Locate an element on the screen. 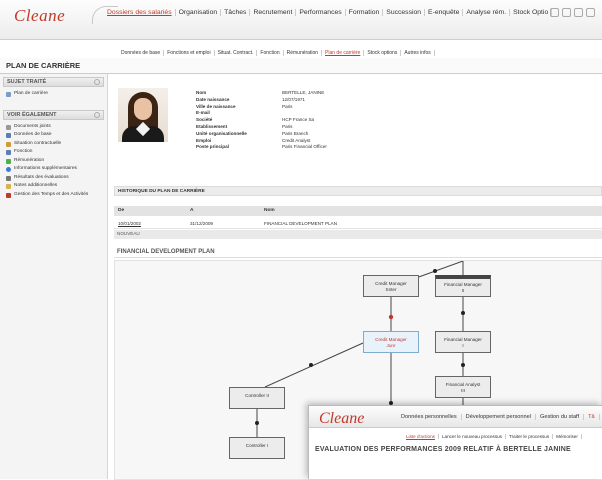 The width and height of the screenshot is (602, 480). overlay-sub-item: Liste d'actions is located at coordinates (421, 436).